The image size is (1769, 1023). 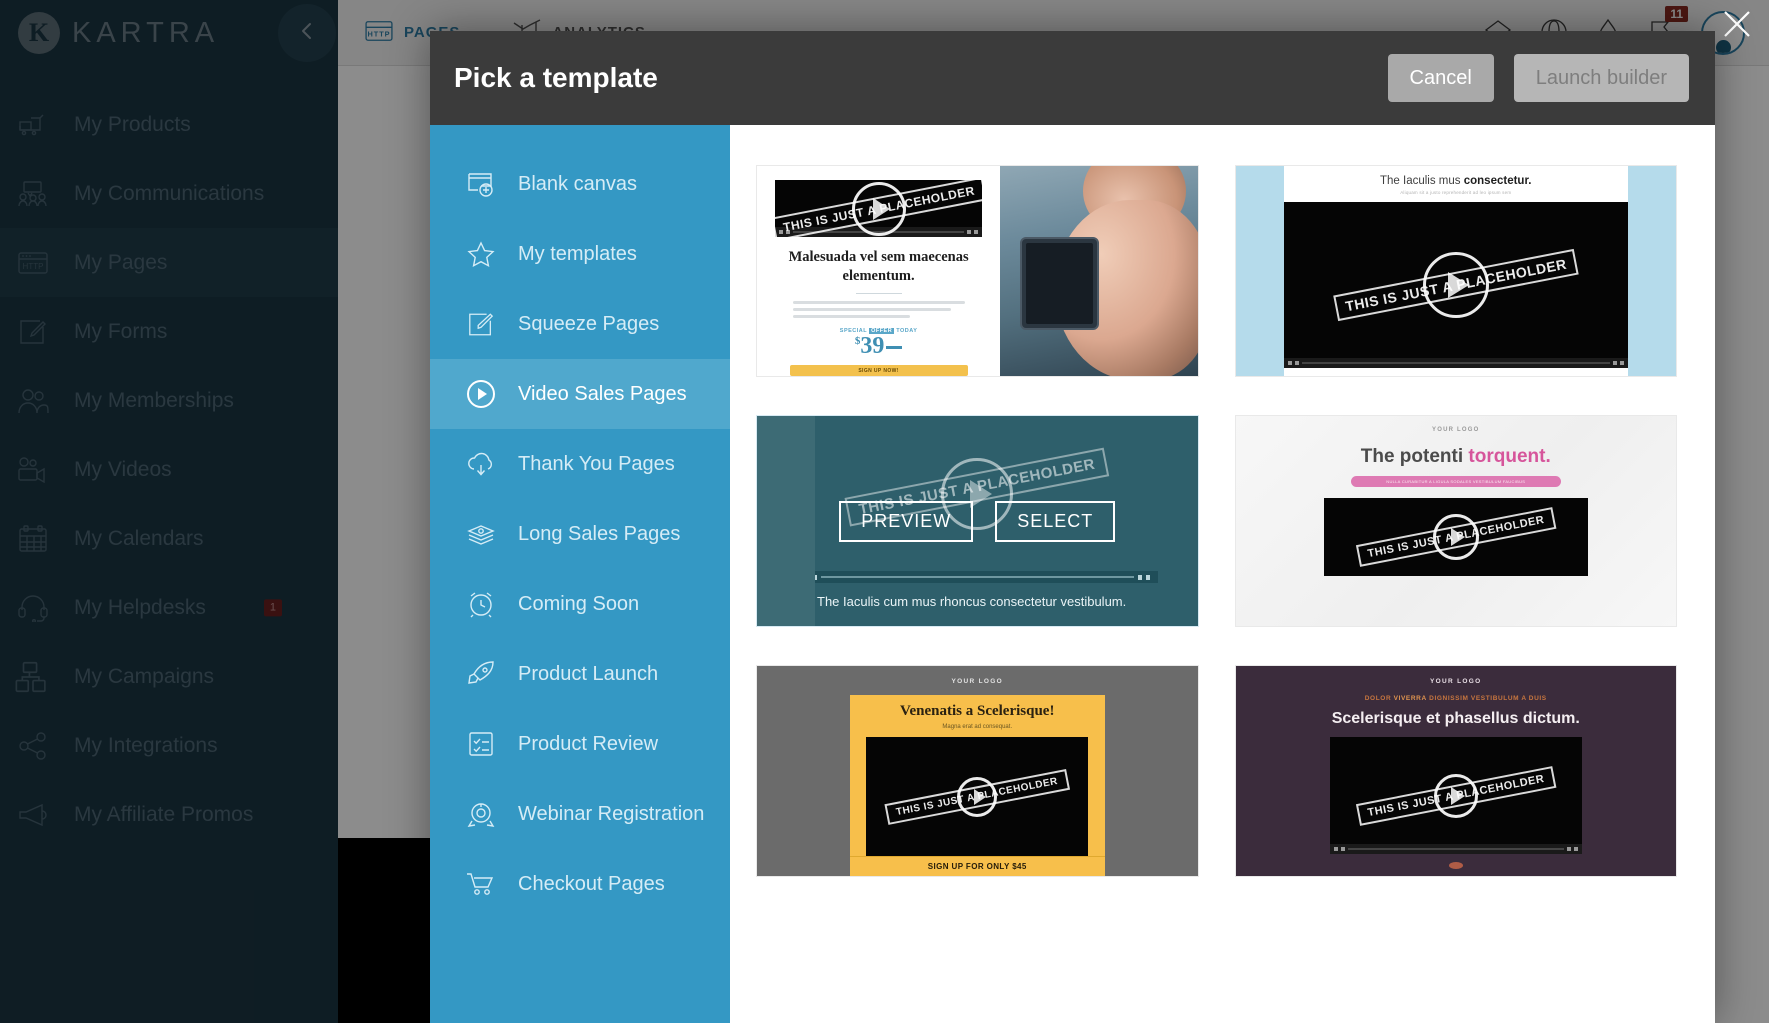 I want to click on cta-button: SIGN UP NOW!, so click(x=878, y=370).